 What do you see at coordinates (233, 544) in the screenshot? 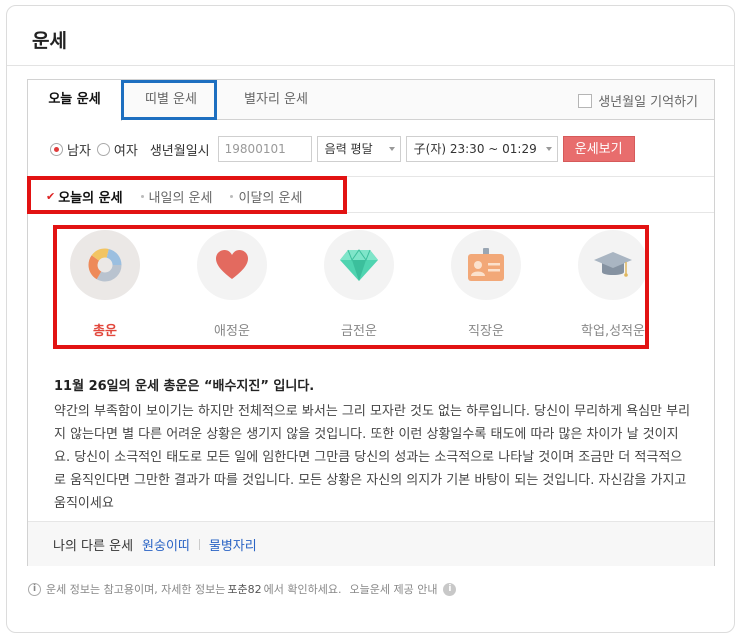
I see `link-aquarius: 물병자리` at bounding box center [233, 544].